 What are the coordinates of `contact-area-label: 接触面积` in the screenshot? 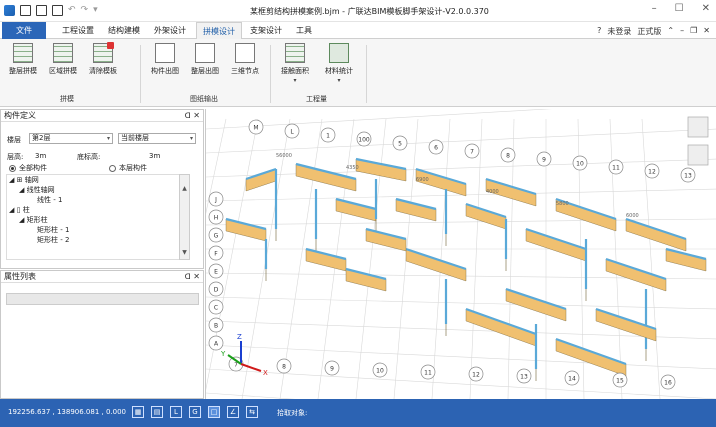 It's located at (295, 71).